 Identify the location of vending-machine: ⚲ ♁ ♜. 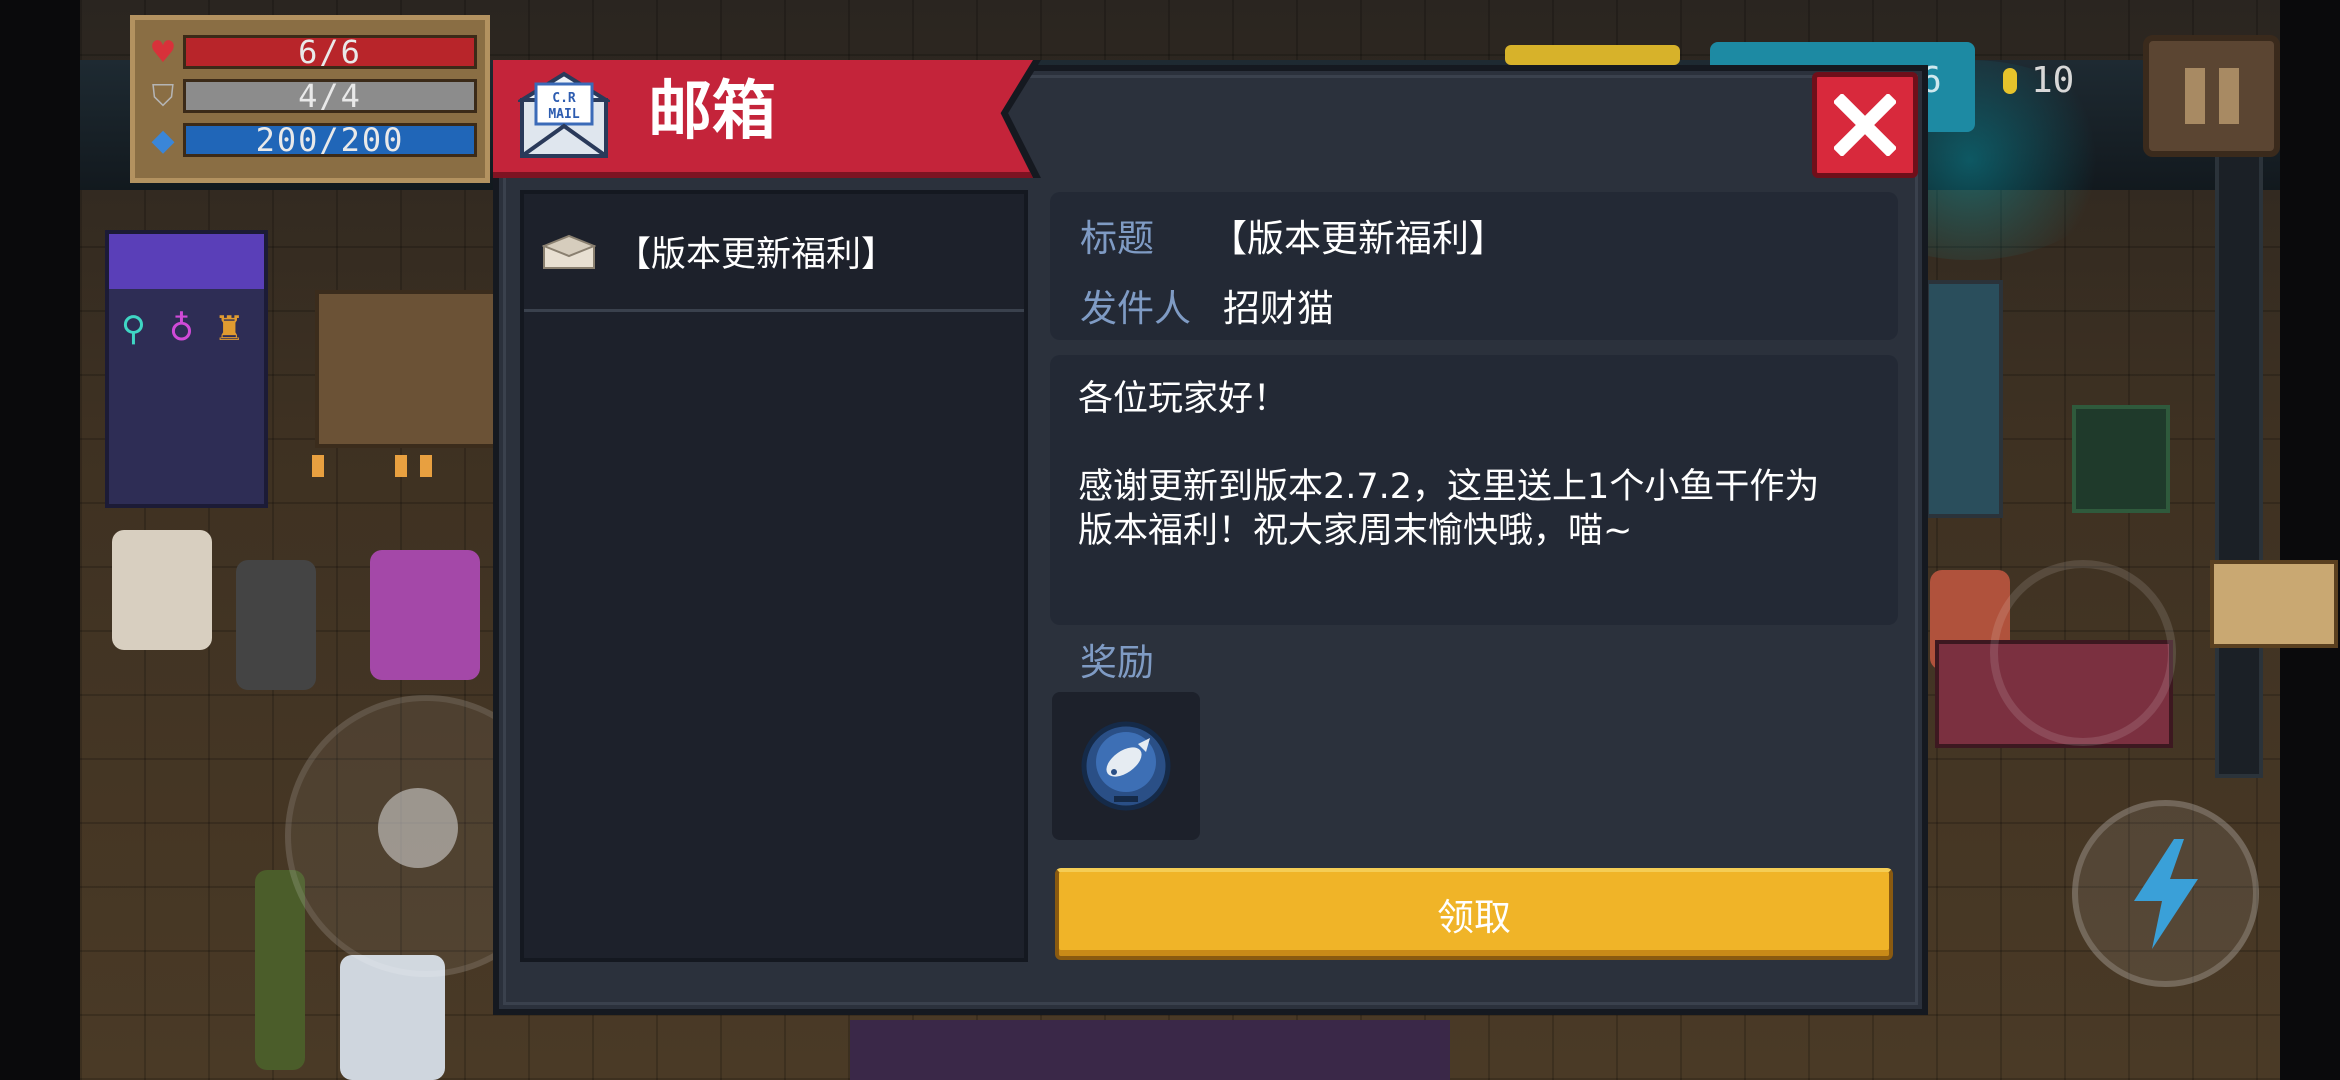
(186, 369).